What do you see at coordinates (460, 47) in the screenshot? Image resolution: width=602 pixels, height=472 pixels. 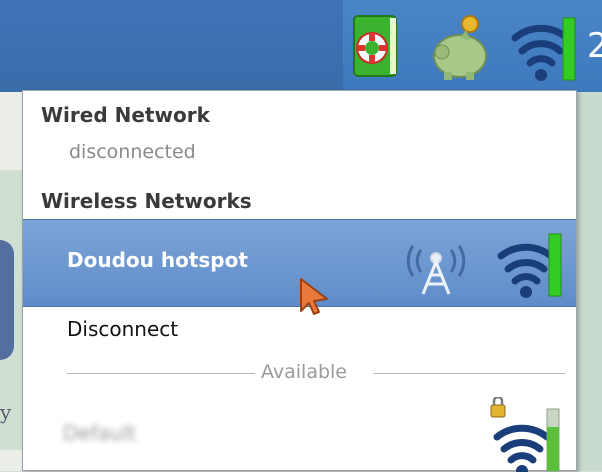 I see `piggy-bank-icon` at bounding box center [460, 47].